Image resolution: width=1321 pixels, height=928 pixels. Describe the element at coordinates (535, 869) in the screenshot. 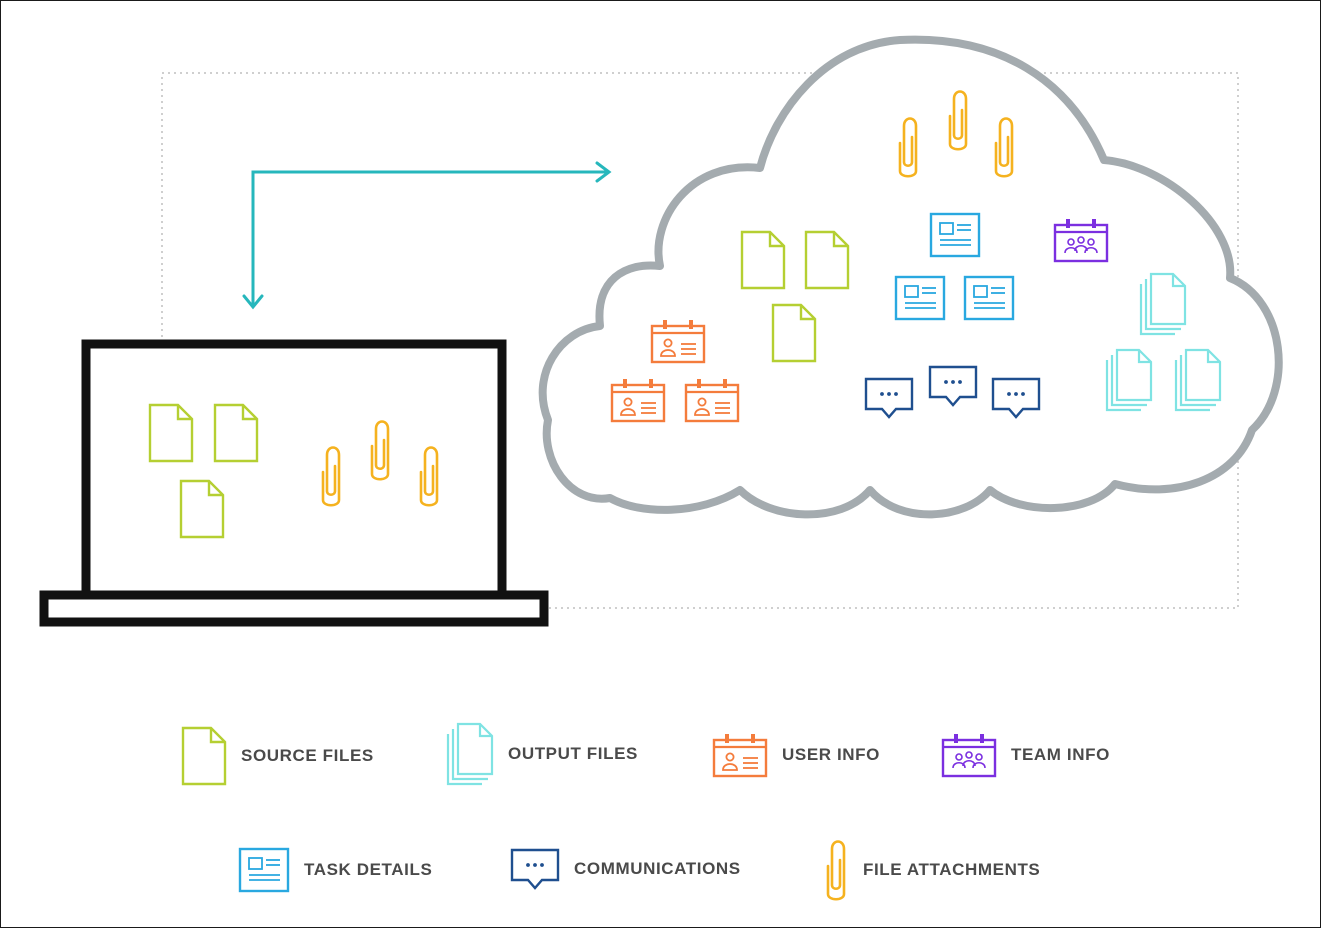

I see `chat-bubble-icon` at that location.